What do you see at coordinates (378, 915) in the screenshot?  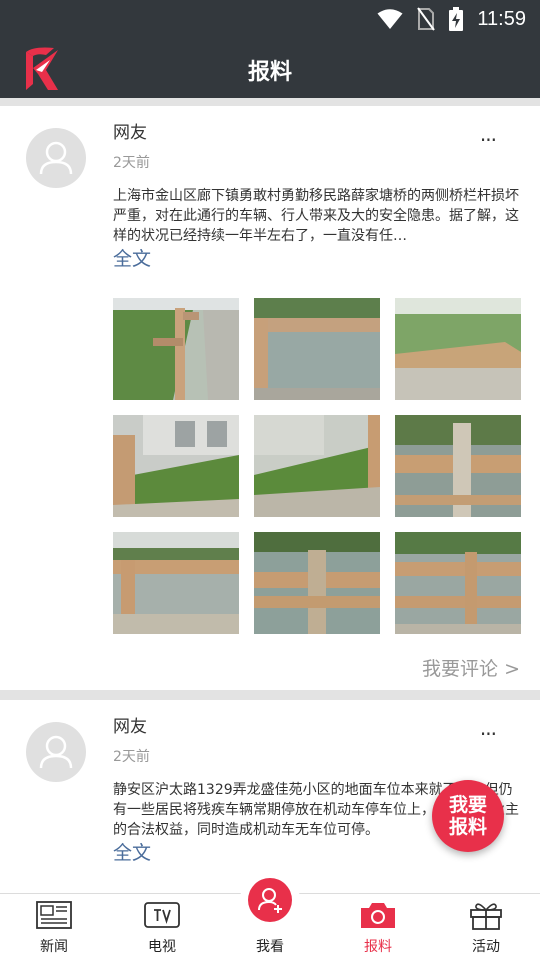 I see `camera-icon` at bounding box center [378, 915].